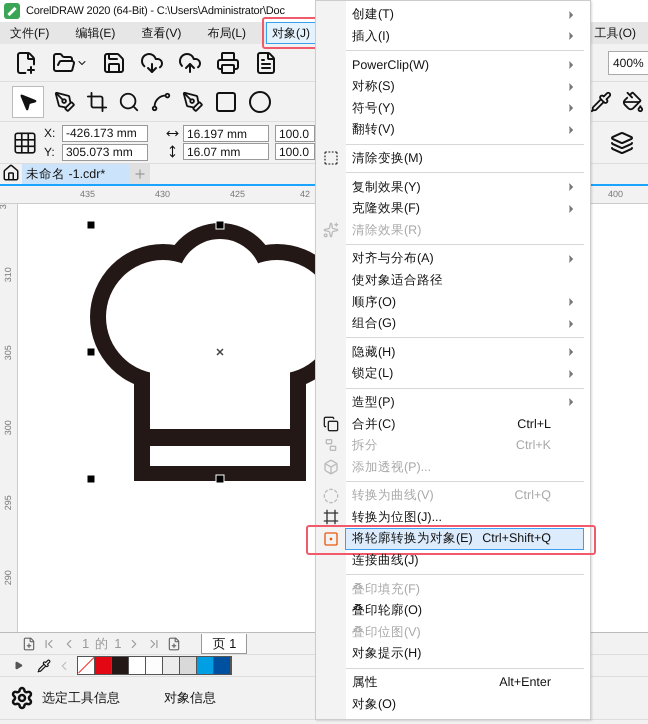  I want to click on settings-icon, so click(22, 698).